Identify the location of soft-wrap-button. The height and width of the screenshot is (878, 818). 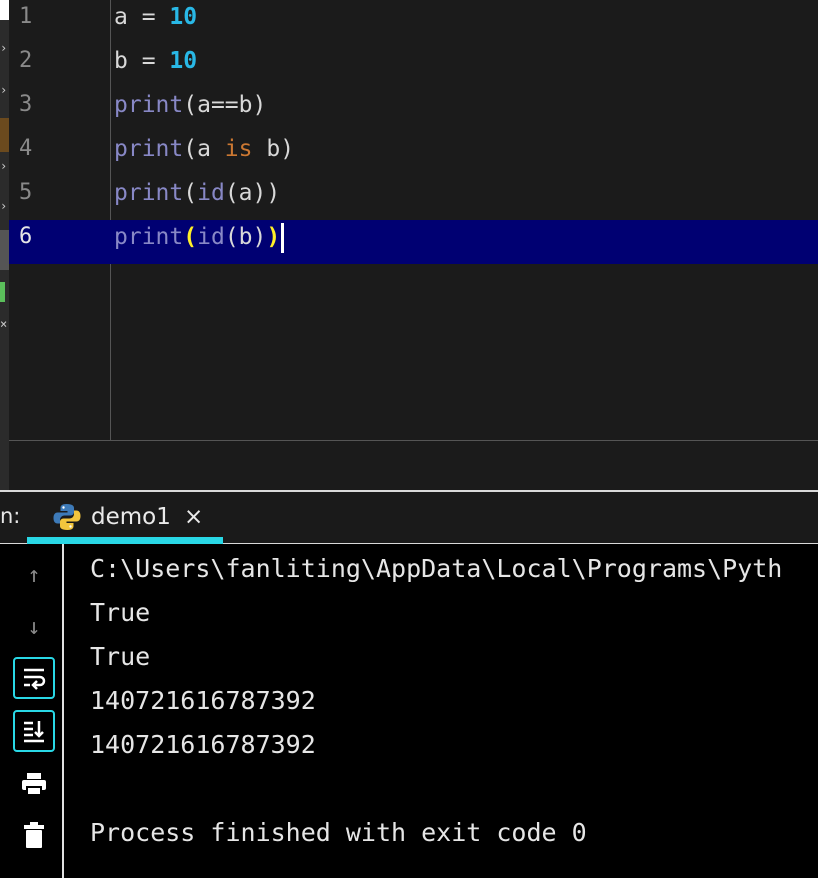
(34, 678).